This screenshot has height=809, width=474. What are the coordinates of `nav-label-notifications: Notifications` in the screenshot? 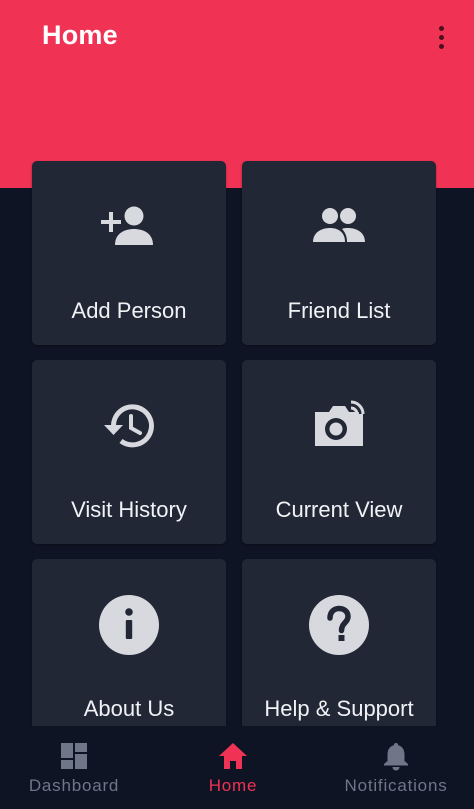 It's located at (396, 785).